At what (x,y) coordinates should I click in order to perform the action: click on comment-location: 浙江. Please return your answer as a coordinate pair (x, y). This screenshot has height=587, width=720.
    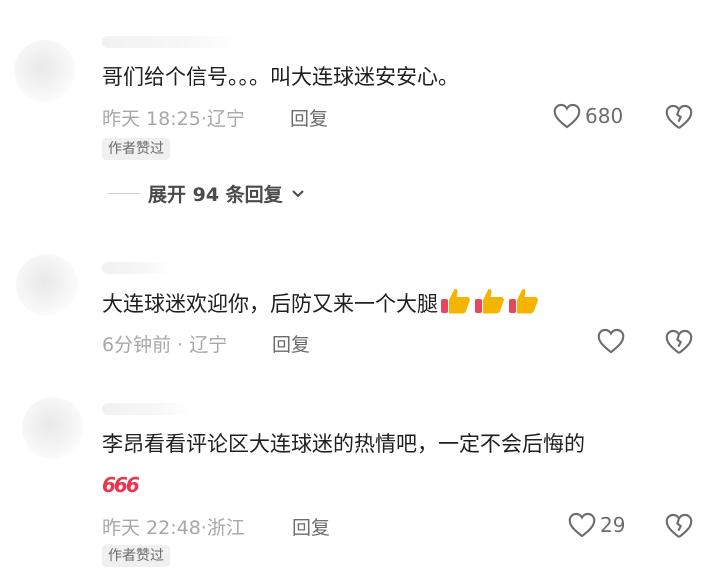
    Looking at the image, I should click on (225, 528).